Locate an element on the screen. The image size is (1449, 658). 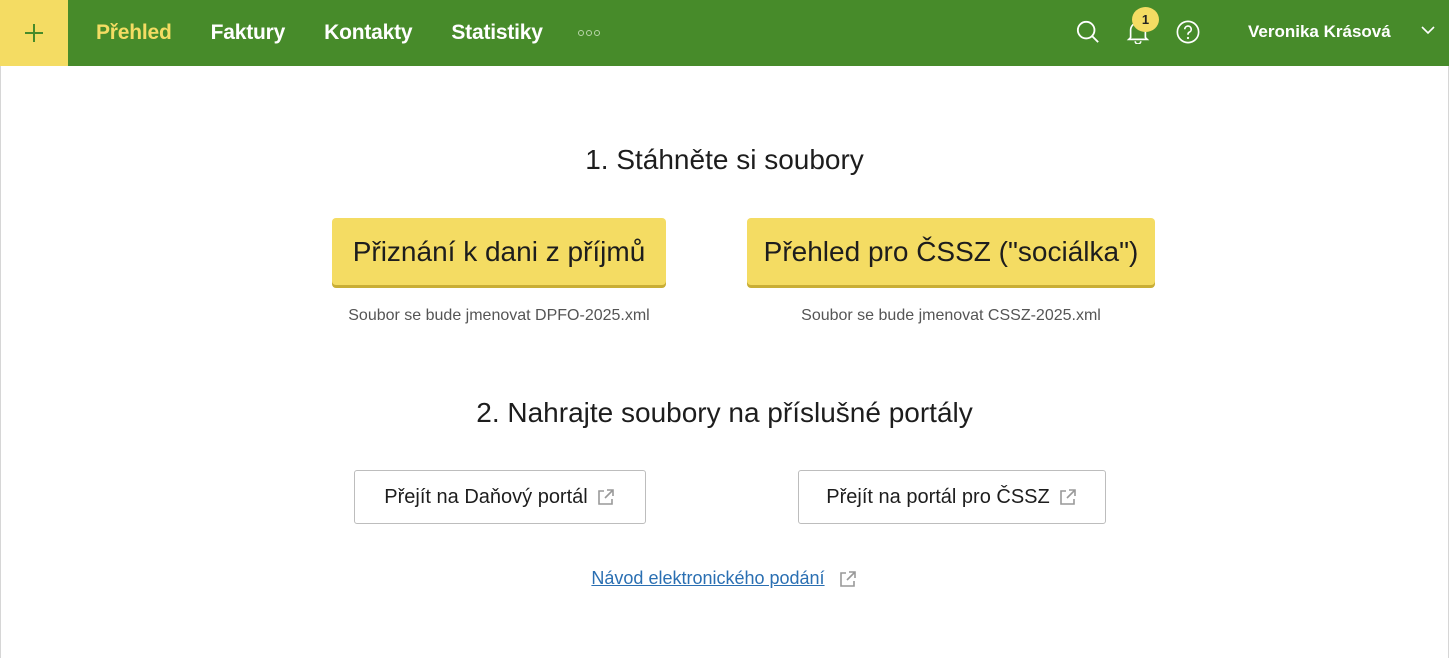
user-name: Veronika Krásová is located at coordinates (1319, 32).